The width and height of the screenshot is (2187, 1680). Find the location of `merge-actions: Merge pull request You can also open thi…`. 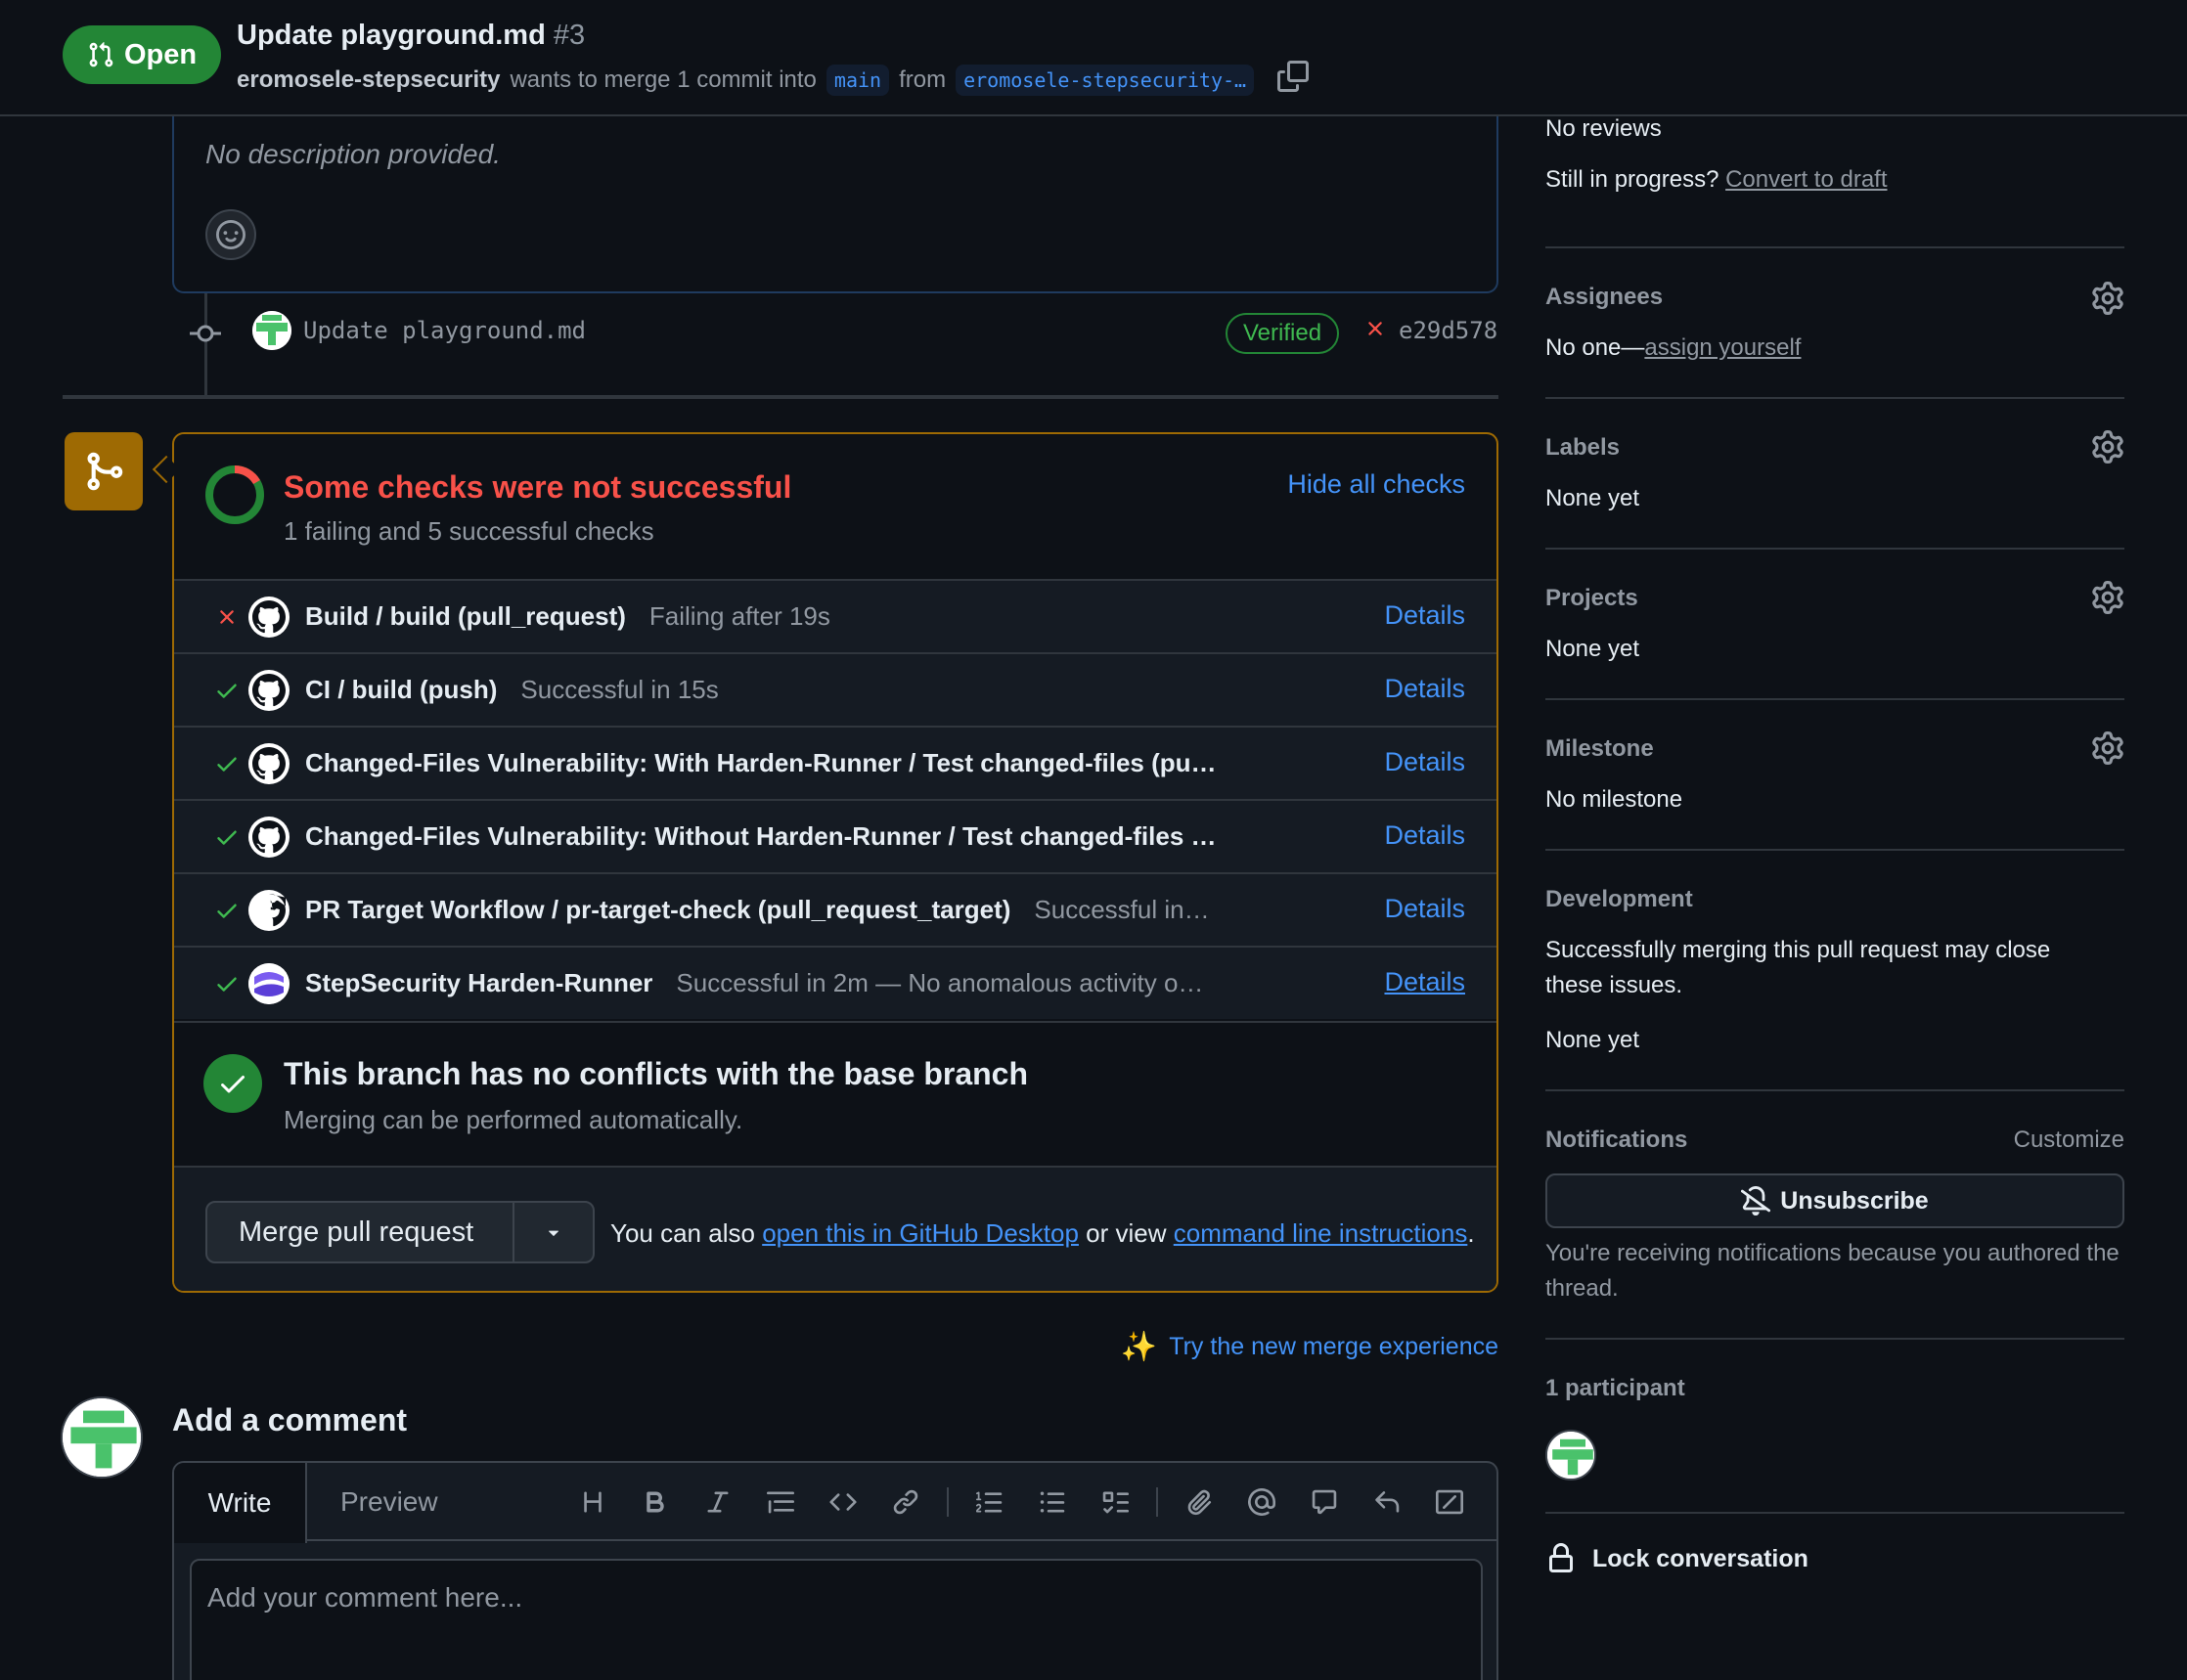

merge-actions: Merge pull request You can also open thi… is located at coordinates (835, 1228).